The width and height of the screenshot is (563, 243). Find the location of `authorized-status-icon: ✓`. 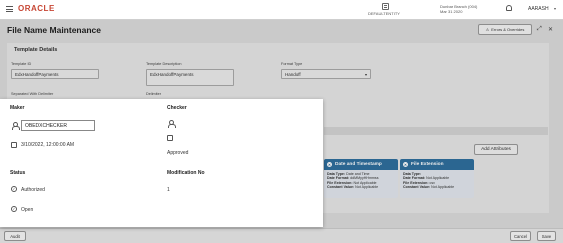

authorized-status-icon: ✓ is located at coordinates (14, 189).